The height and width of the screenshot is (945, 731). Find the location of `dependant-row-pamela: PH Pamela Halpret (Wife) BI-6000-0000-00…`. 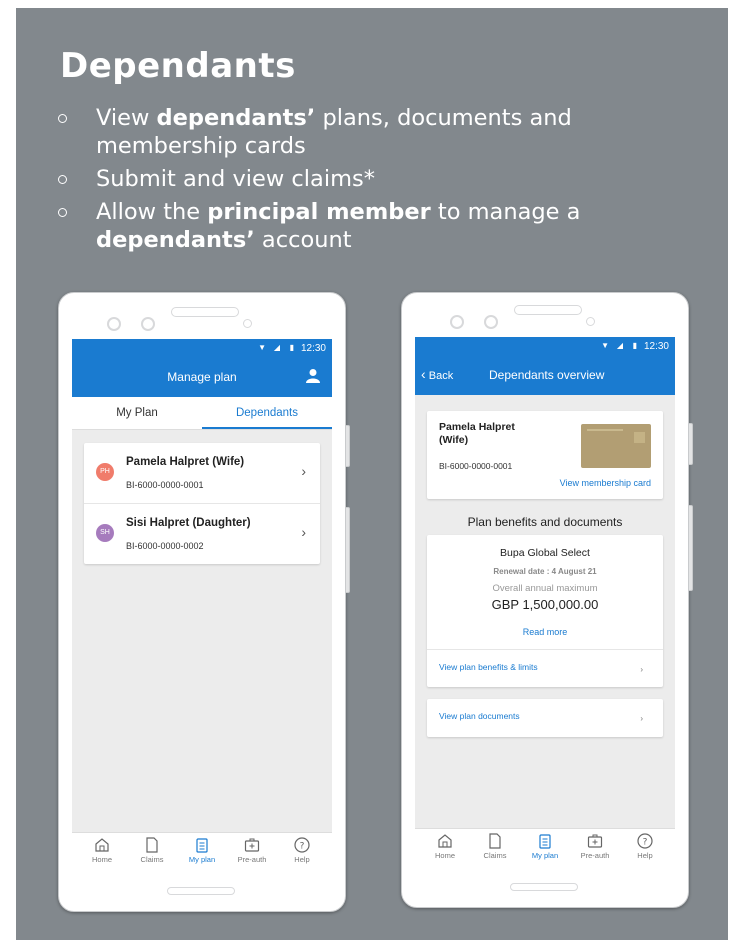

dependant-row-pamela: PH Pamela Halpret (Wife) BI-6000-0000-00… is located at coordinates (202, 473).